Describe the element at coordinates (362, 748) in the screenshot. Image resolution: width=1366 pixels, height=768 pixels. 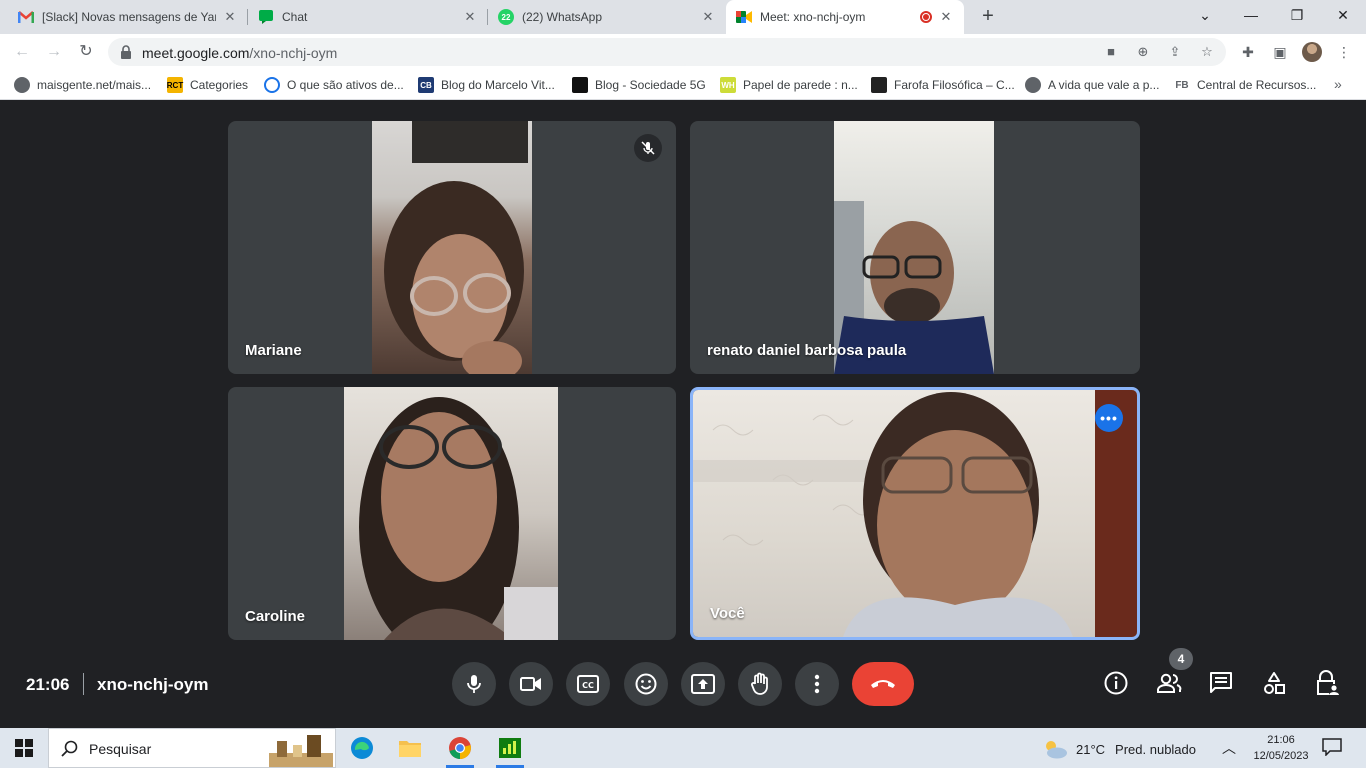
I see `taskbar-edge` at that location.